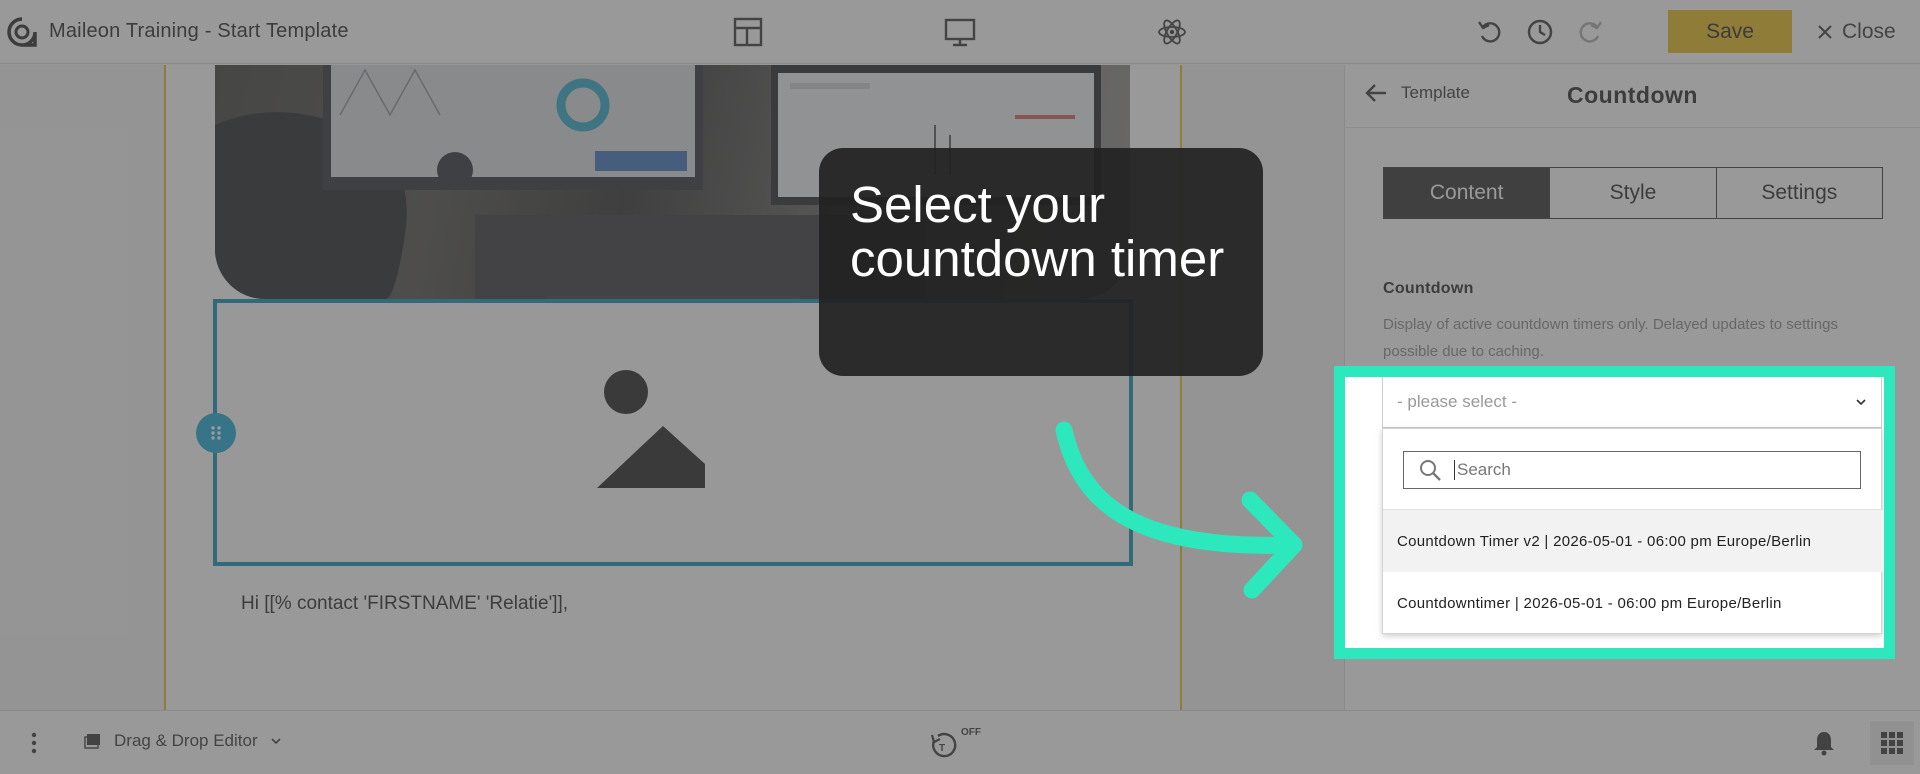 This screenshot has height=774, width=1920. Describe the element at coordinates (1457, 401) in the screenshot. I see `select-placeholder: - please select -` at that location.